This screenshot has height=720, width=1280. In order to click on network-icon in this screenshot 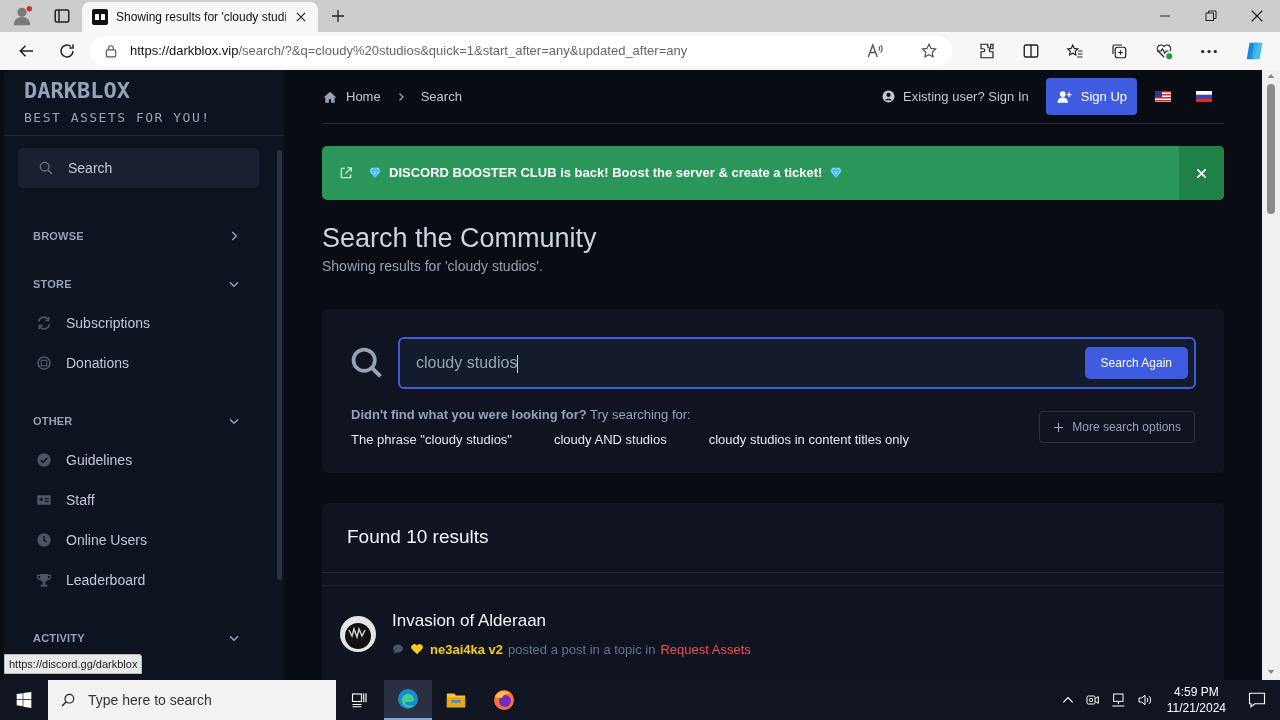, I will do `click(1118, 700)`.